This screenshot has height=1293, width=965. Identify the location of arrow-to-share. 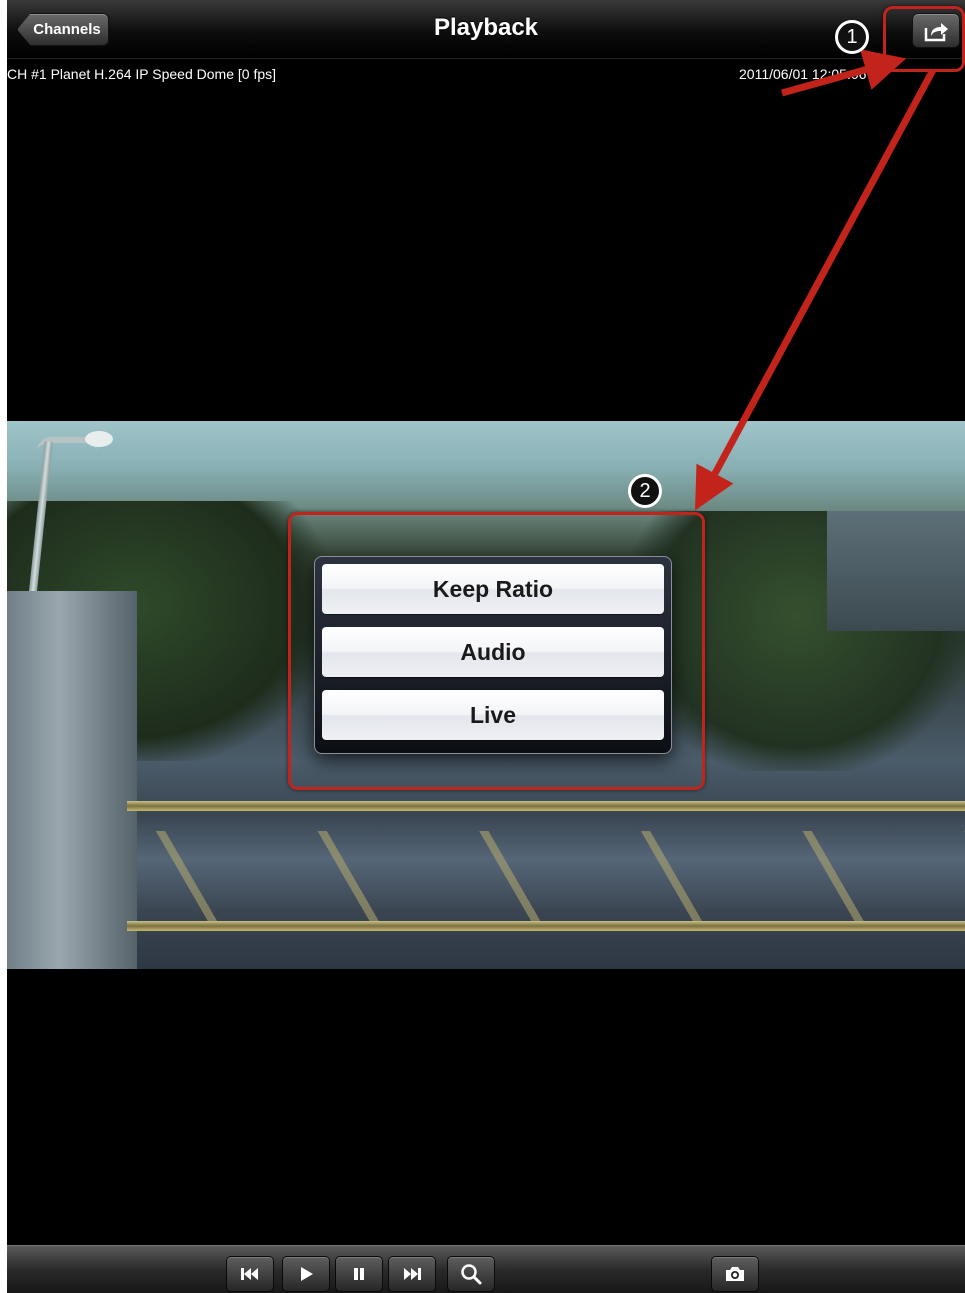
(844, 73).